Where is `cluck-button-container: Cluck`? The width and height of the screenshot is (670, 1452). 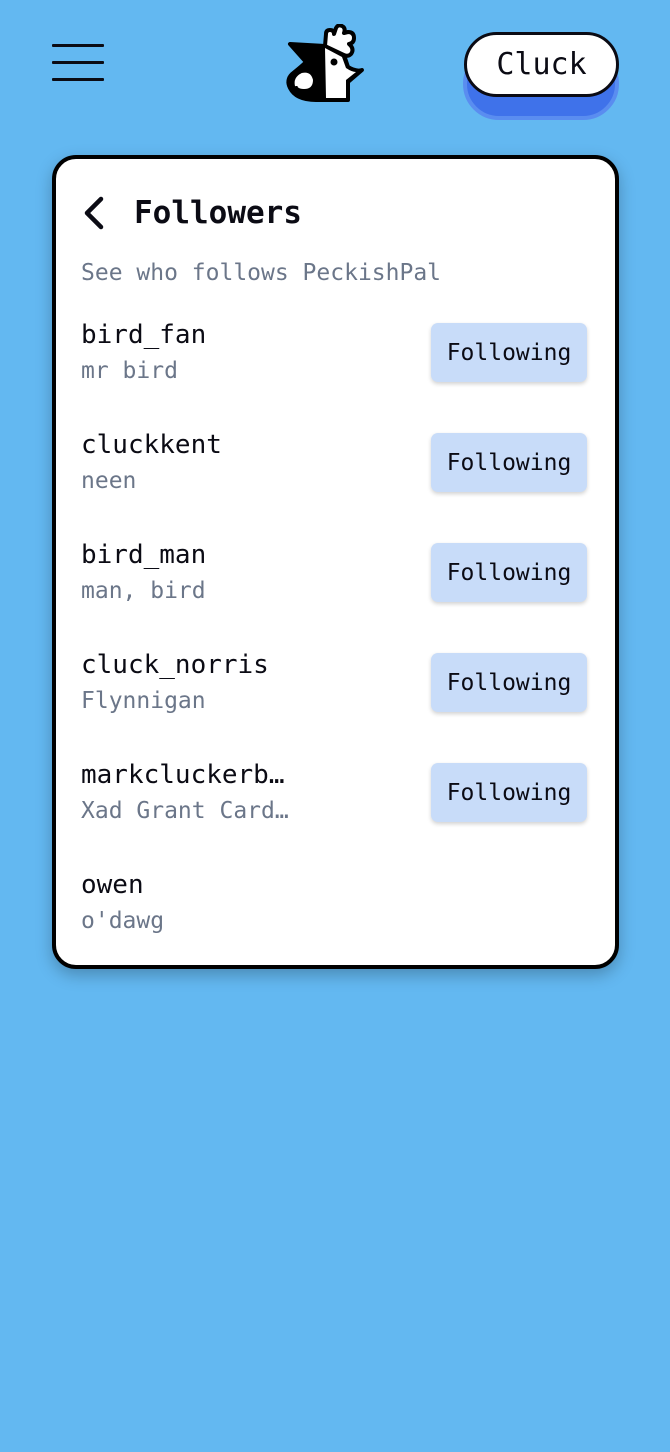 cluck-button-container: Cluck is located at coordinates (541, 77).